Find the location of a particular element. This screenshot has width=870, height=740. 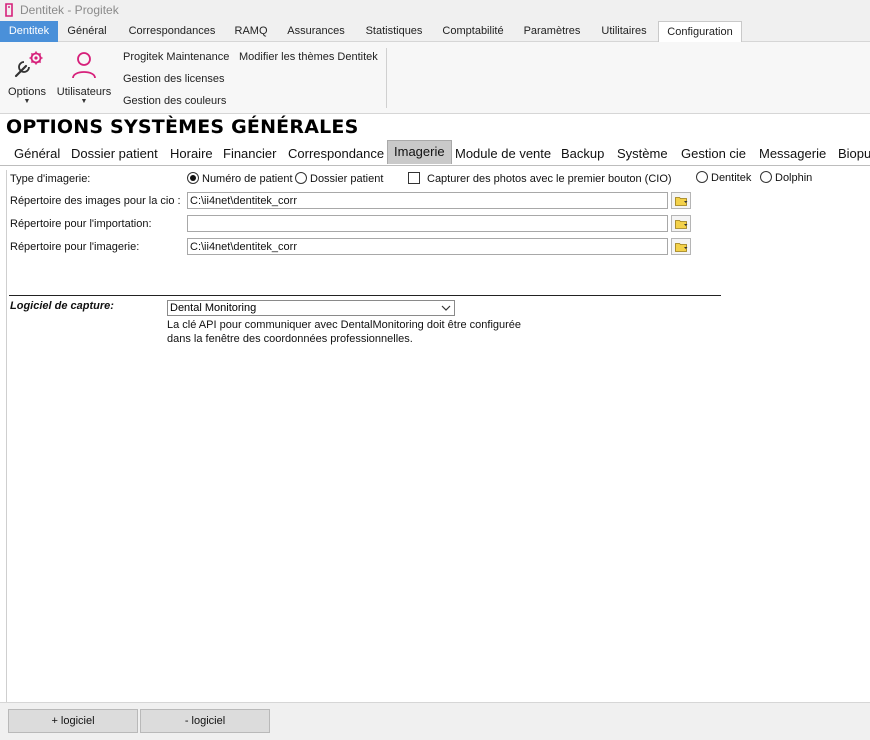

tab-dossier-patient: Dossier patient is located at coordinates (114, 153).